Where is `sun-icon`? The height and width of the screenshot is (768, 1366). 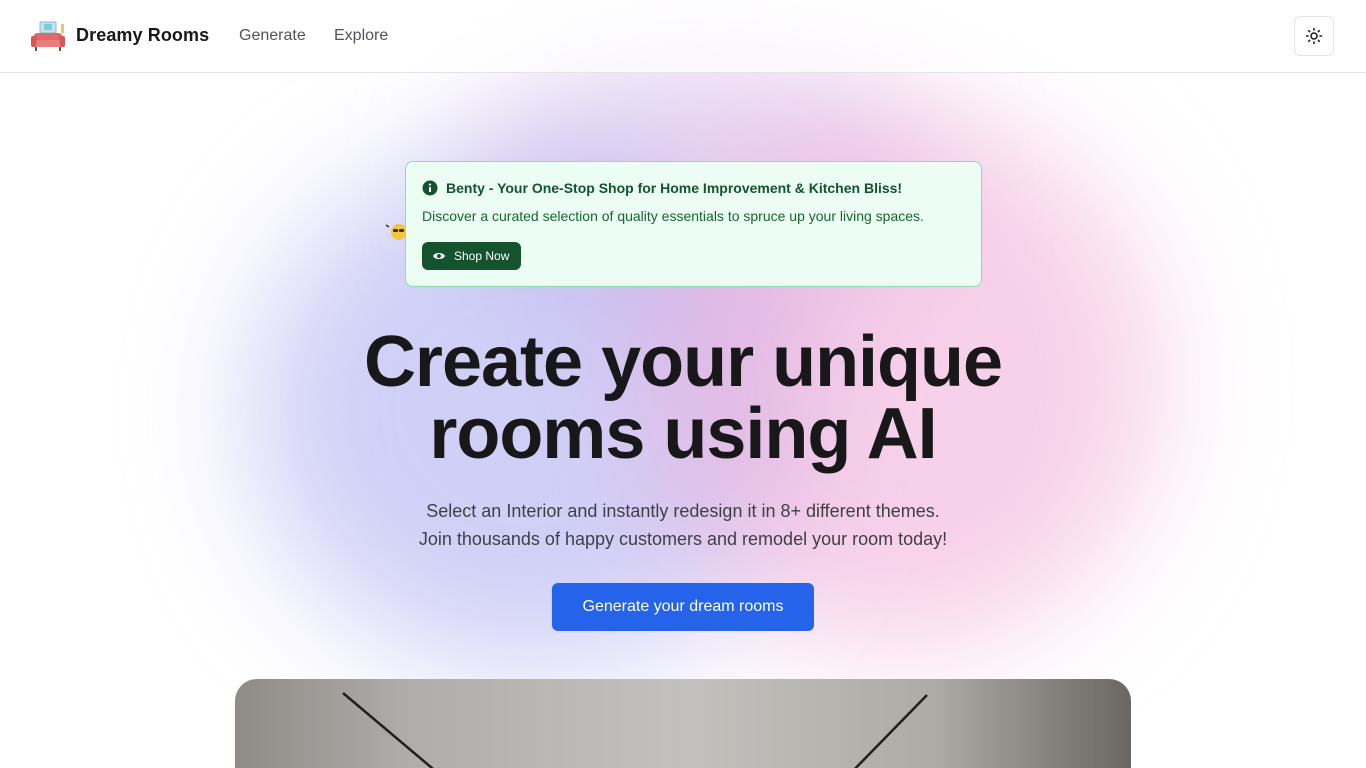 sun-icon is located at coordinates (1314, 36).